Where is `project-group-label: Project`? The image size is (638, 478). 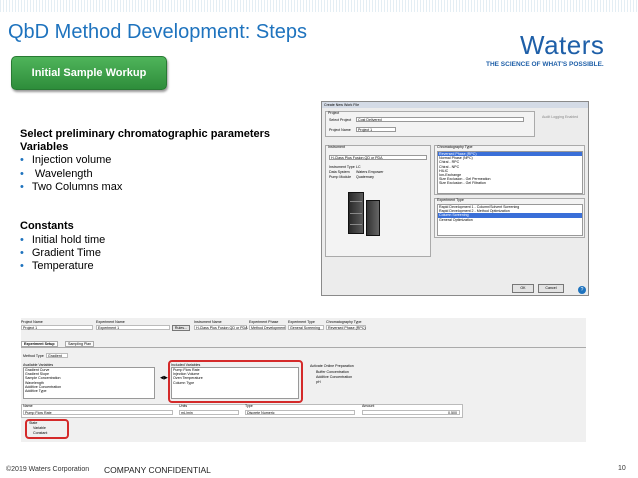 project-group-label: Project is located at coordinates (334, 113).